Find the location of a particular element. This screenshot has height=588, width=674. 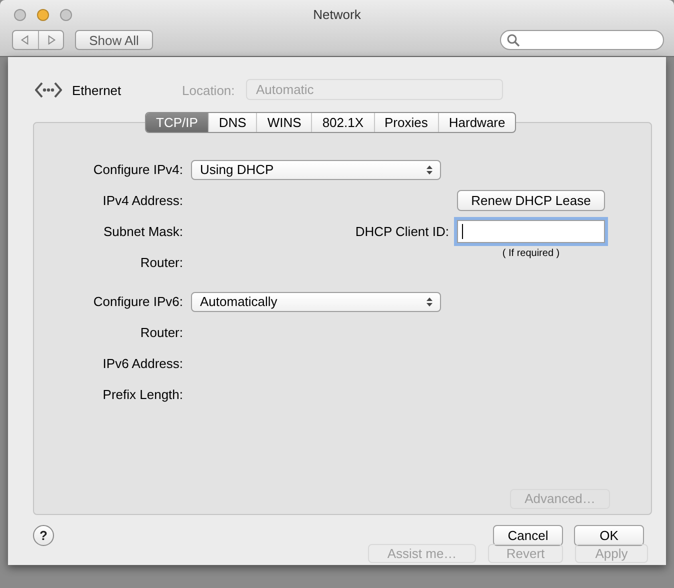

field-label: DHCP Client ID: is located at coordinates (402, 231).